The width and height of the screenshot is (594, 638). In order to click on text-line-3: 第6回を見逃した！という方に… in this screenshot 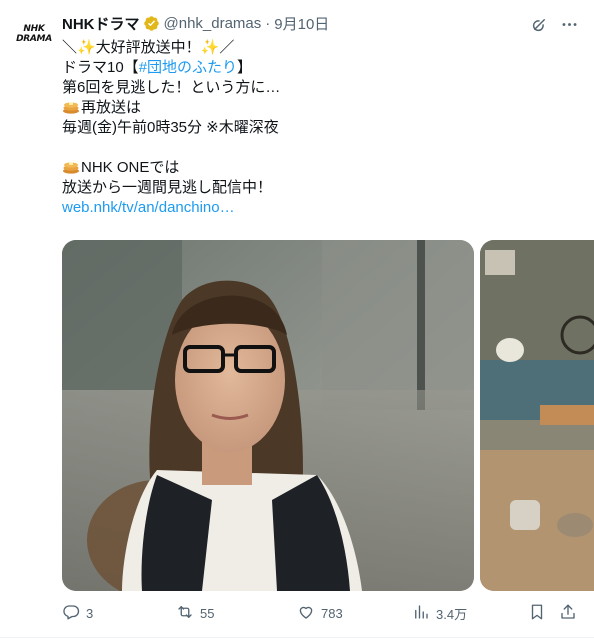, I will do `click(171, 87)`.